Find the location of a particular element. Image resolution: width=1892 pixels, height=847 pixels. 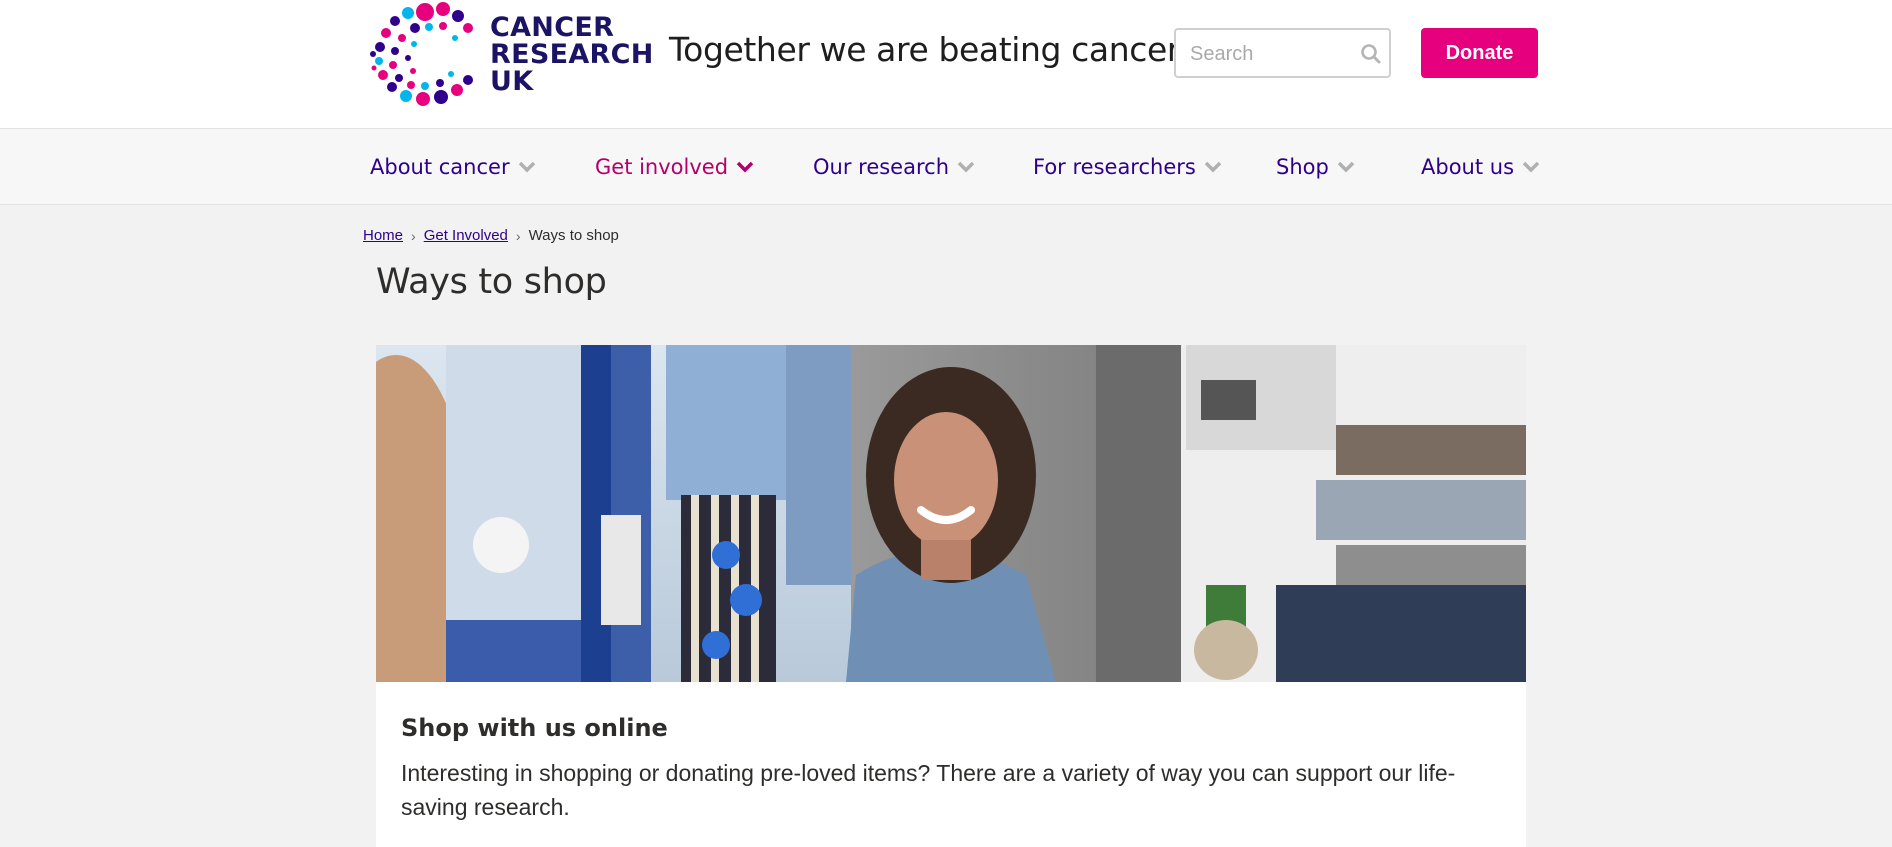

logo-line: CANCER is located at coordinates (552, 27).